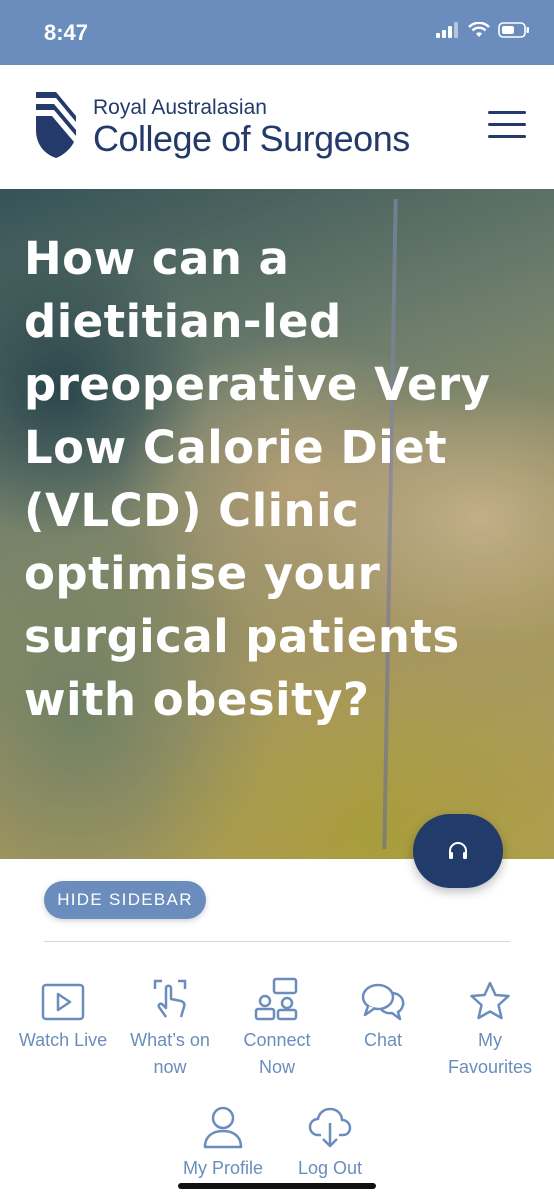 This screenshot has height=1200, width=554. Describe the element at coordinates (513, 30) in the screenshot. I see `battery-icon` at that location.